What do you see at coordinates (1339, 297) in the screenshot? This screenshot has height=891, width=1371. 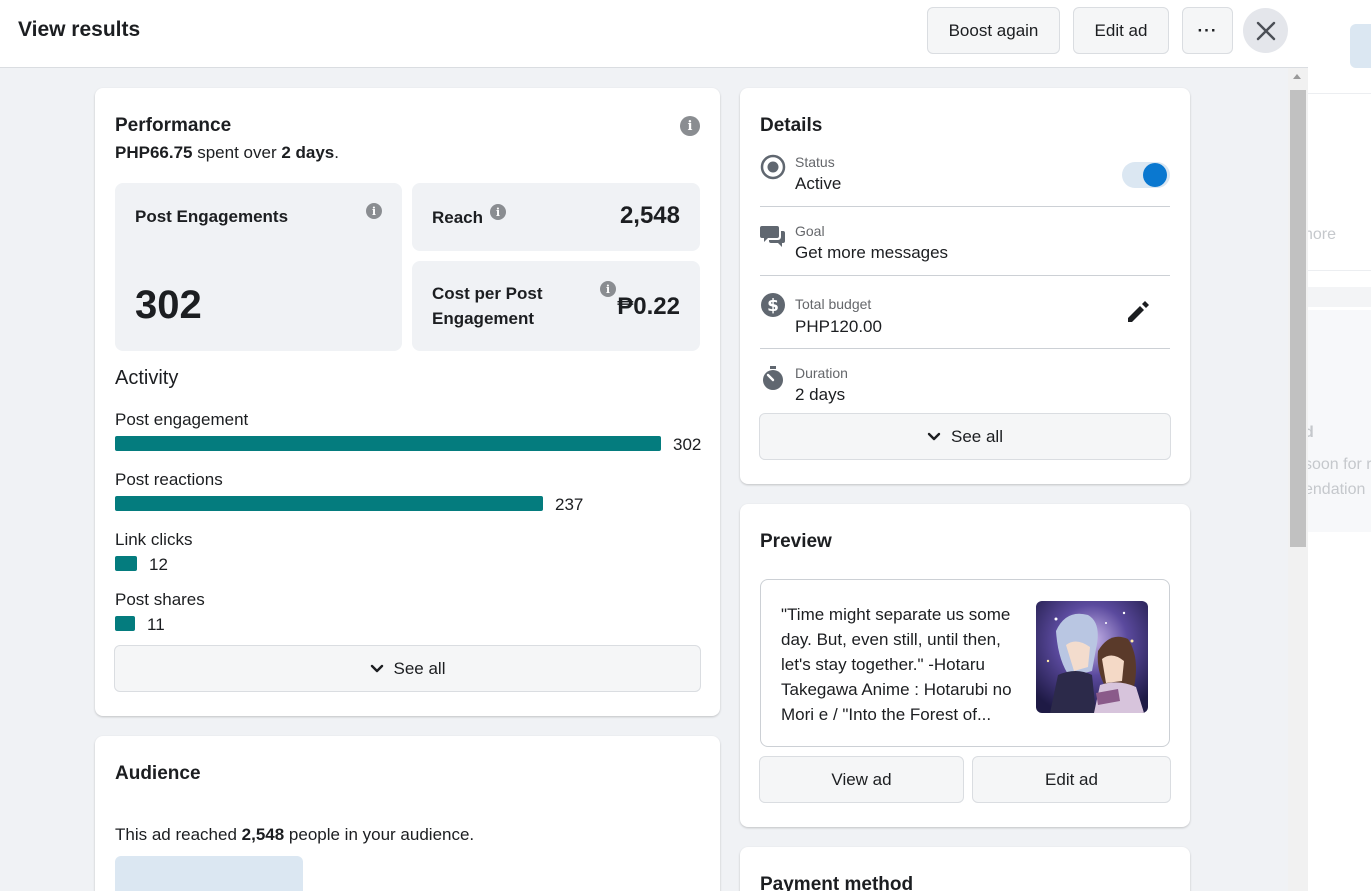 I see `background-block` at bounding box center [1339, 297].